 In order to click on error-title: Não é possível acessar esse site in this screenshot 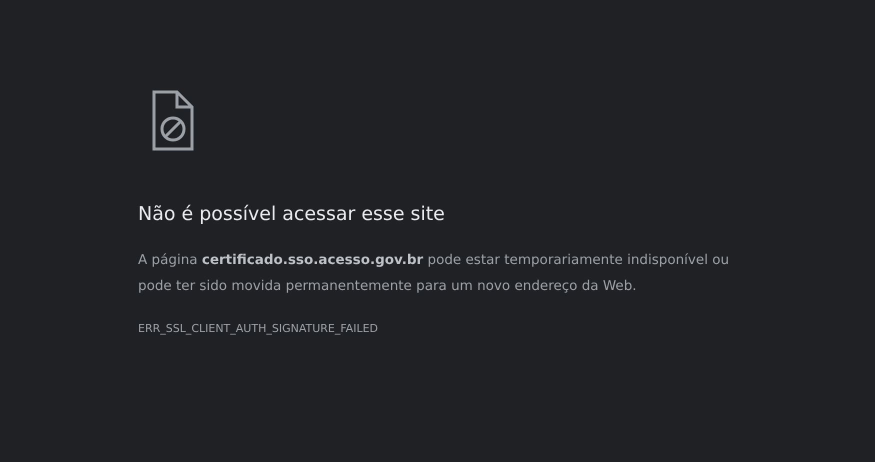, I will do `click(292, 214)`.